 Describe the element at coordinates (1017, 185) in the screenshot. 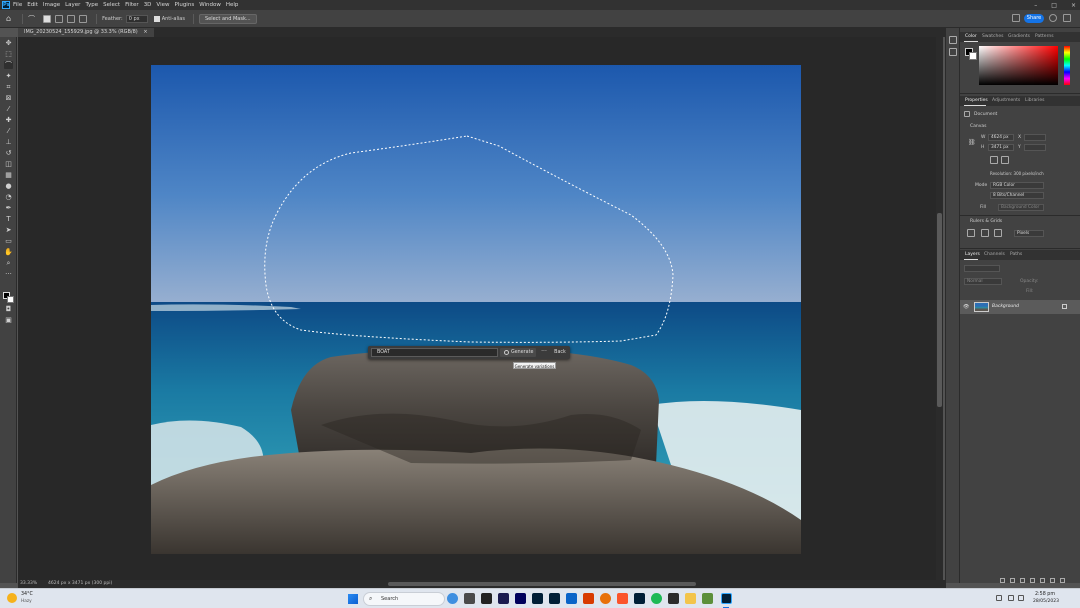

I see `mode-select: RGB Color` at that location.